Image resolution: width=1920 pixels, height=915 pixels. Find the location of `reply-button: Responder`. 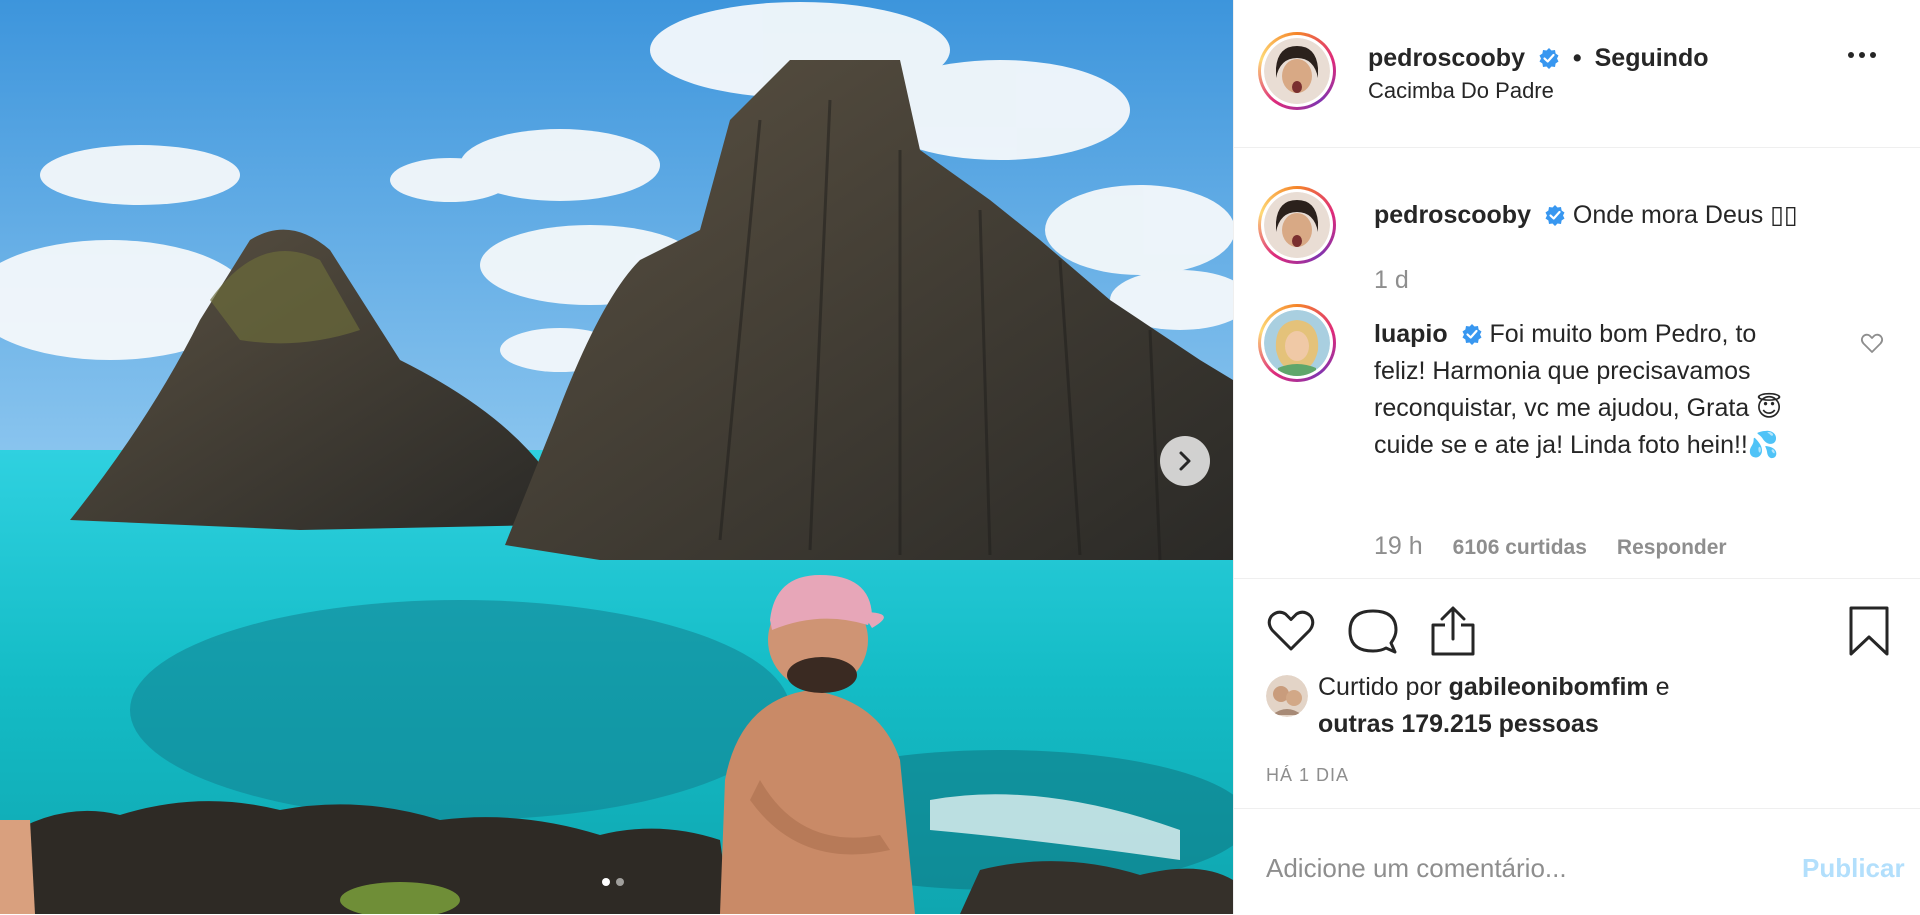

reply-button: Responder is located at coordinates (1672, 548).